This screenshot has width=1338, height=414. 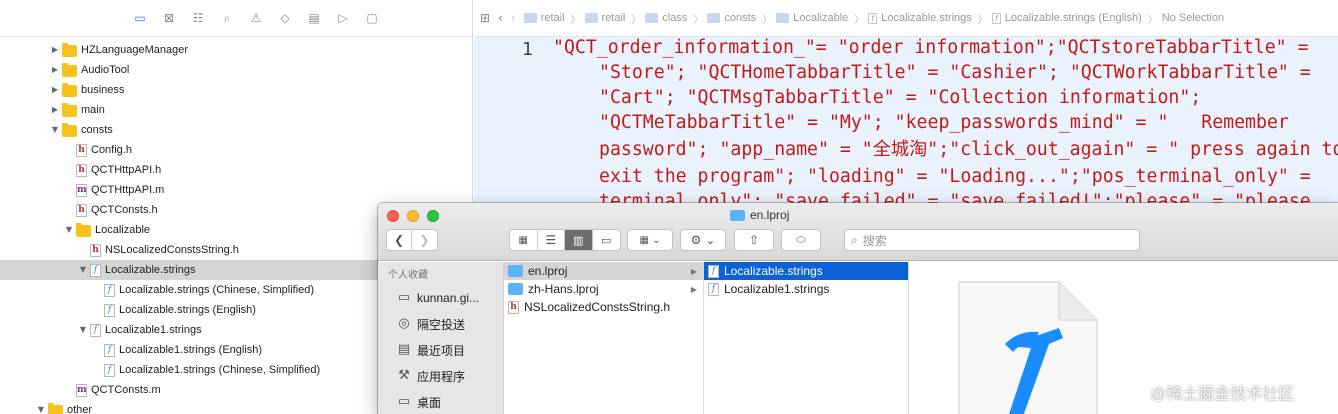 What do you see at coordinates (485, 18) in the screenshot?
I see `grid-icon: ⊞` at bounding box center [485, 18].